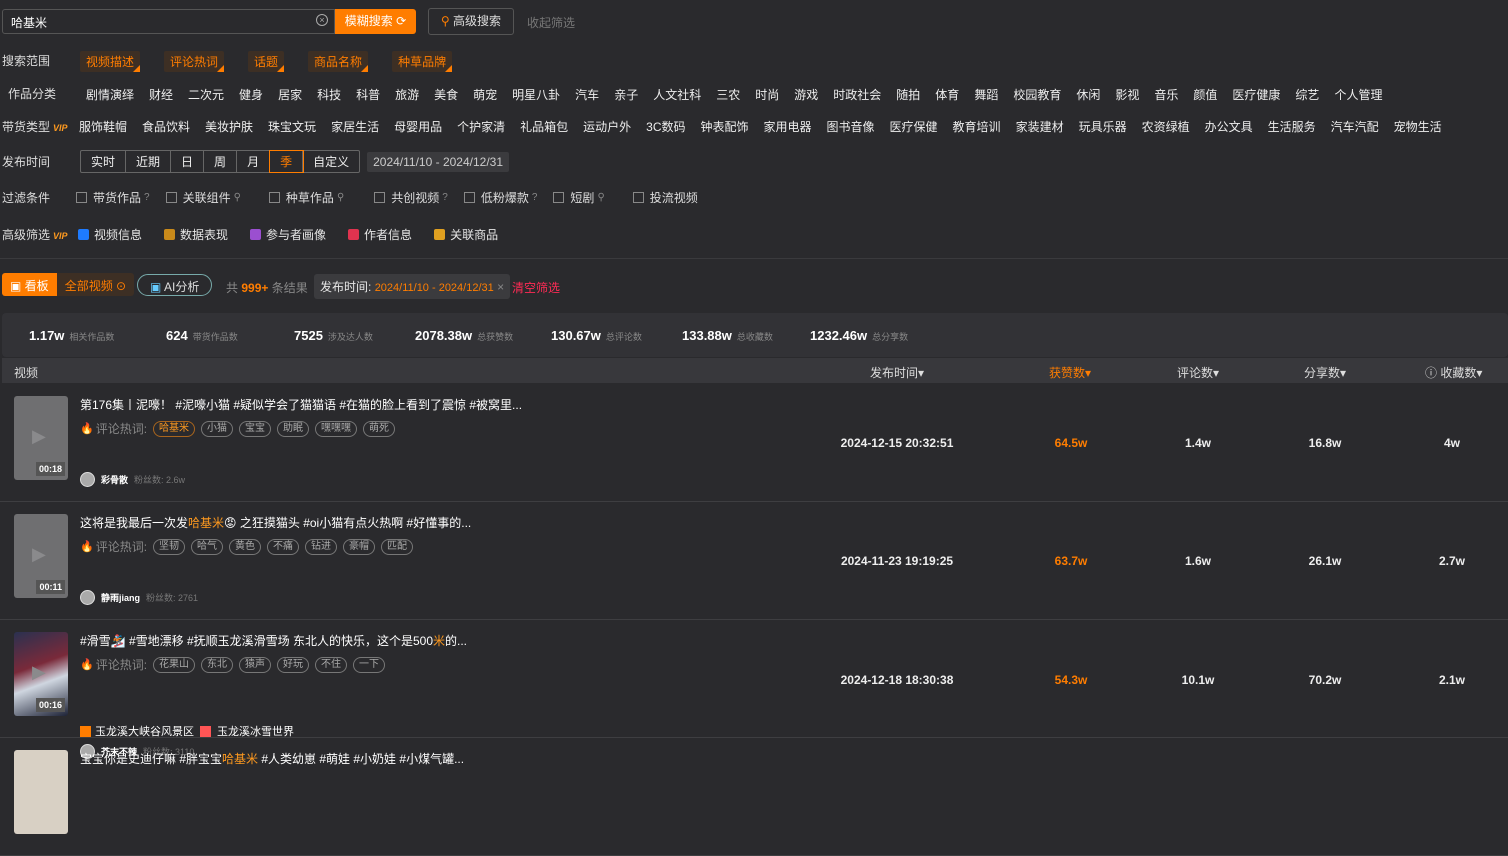 This screenshot has width=1508, height=856. Describe the element at coordinates (579, 197) in the screenshot. I see `filter-checkbox: 短剧 ⚲` at that location.